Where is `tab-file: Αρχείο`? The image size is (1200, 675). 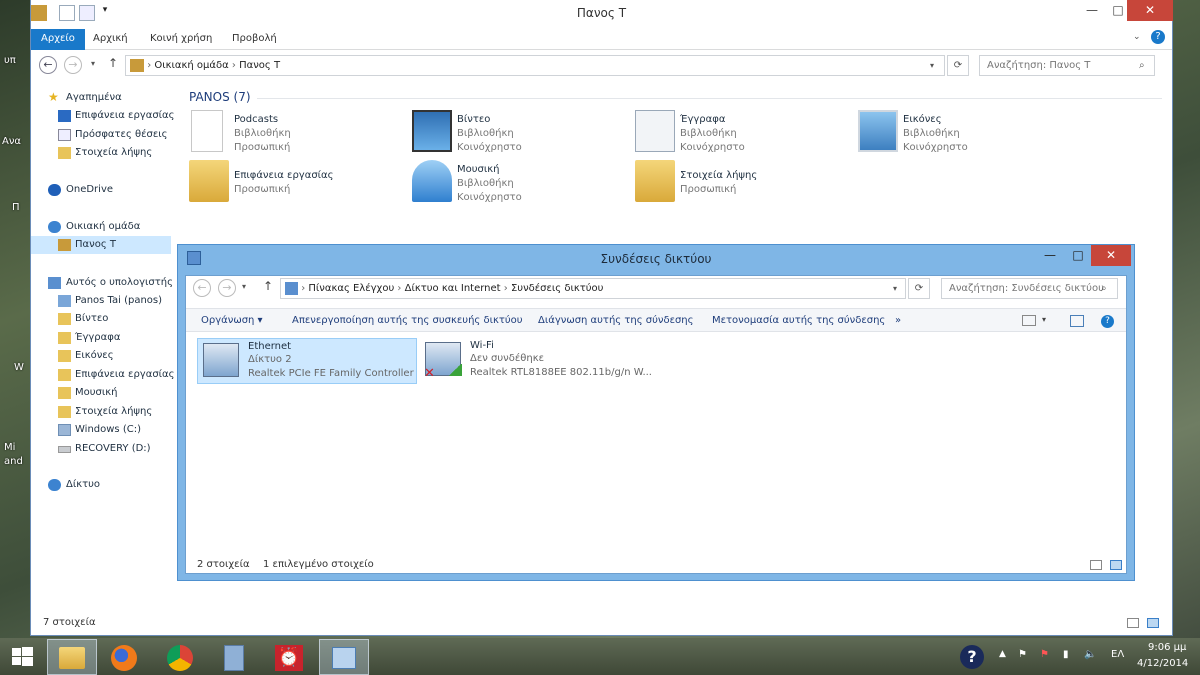 tab-file: Αρχείο is located at coordinates (58, 39).